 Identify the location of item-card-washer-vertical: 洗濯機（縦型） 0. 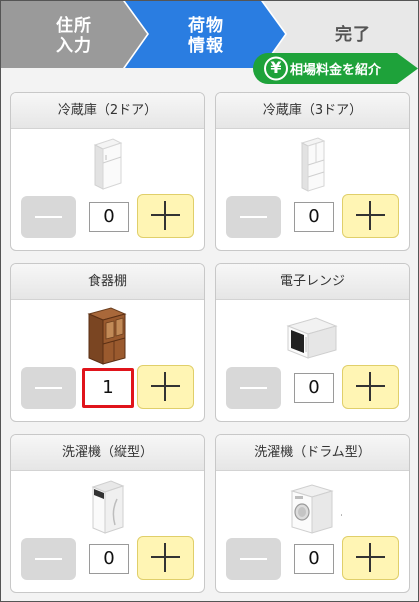
(107, 513).